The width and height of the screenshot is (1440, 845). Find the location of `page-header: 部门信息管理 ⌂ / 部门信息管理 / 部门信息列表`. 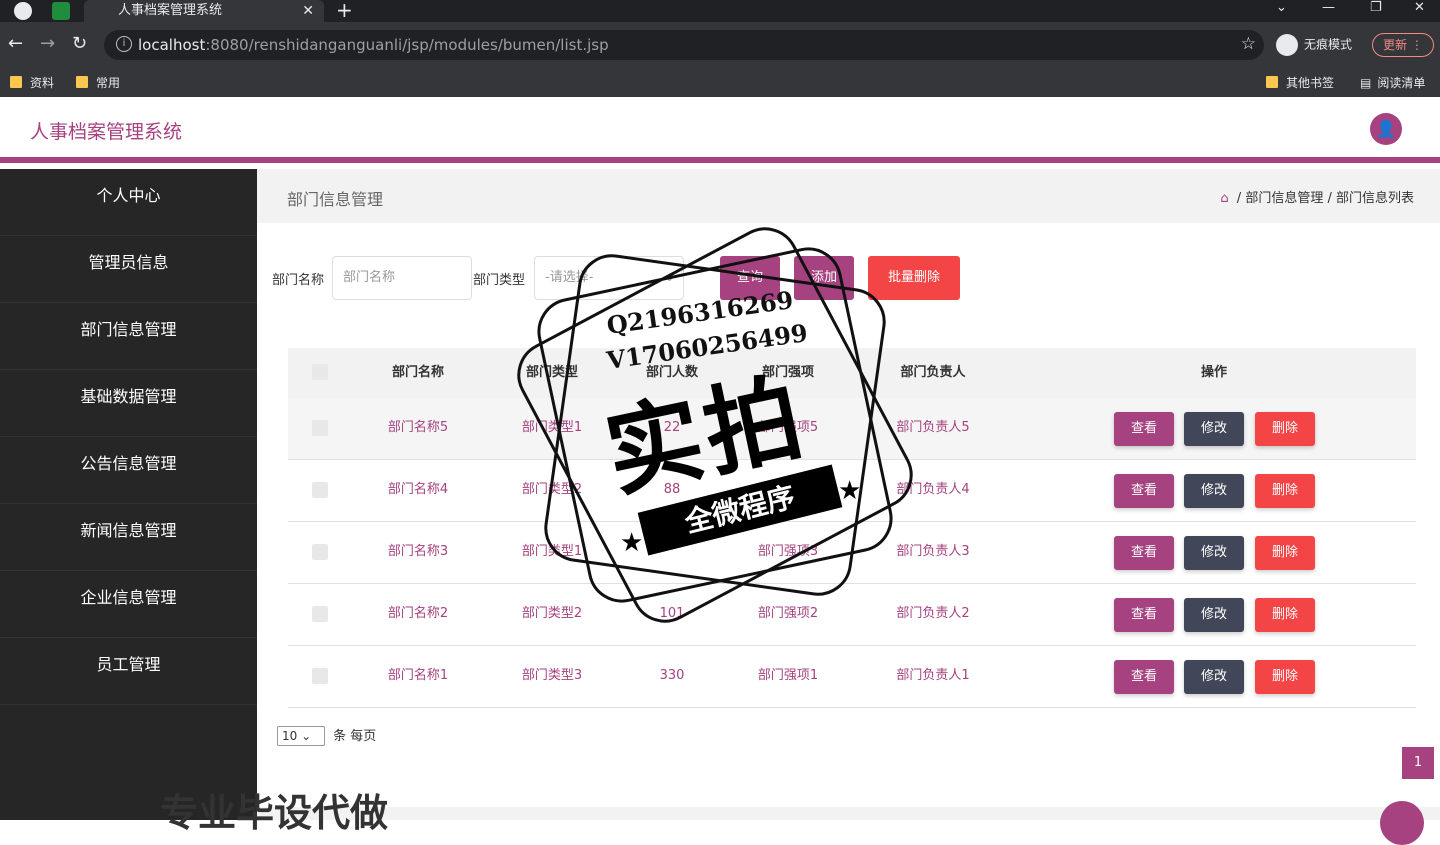

page-header: 部门信息管理 ⌂ / 部门信息管理 / 部门信息列表 is located at coordinates (848, 196).